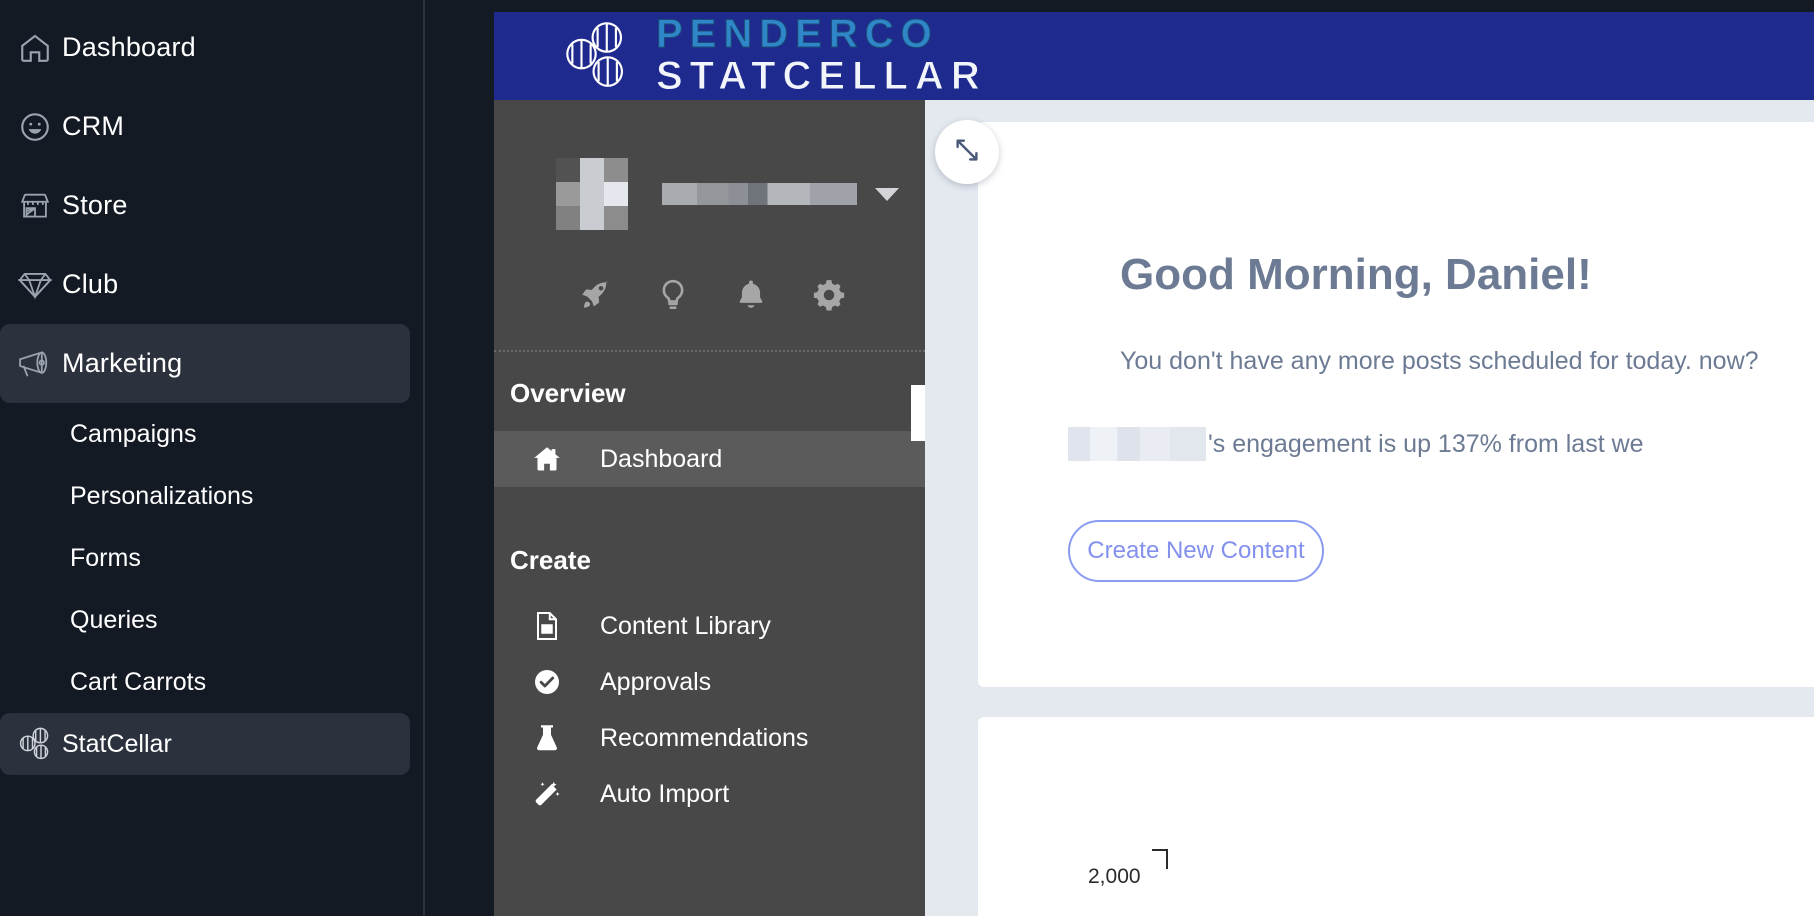 The width and height of the screenshot is (1814, 916). Describe the element at coordinates (704, 737) in the screenshot. I see `nav-item-label: Recommendations` at that location.